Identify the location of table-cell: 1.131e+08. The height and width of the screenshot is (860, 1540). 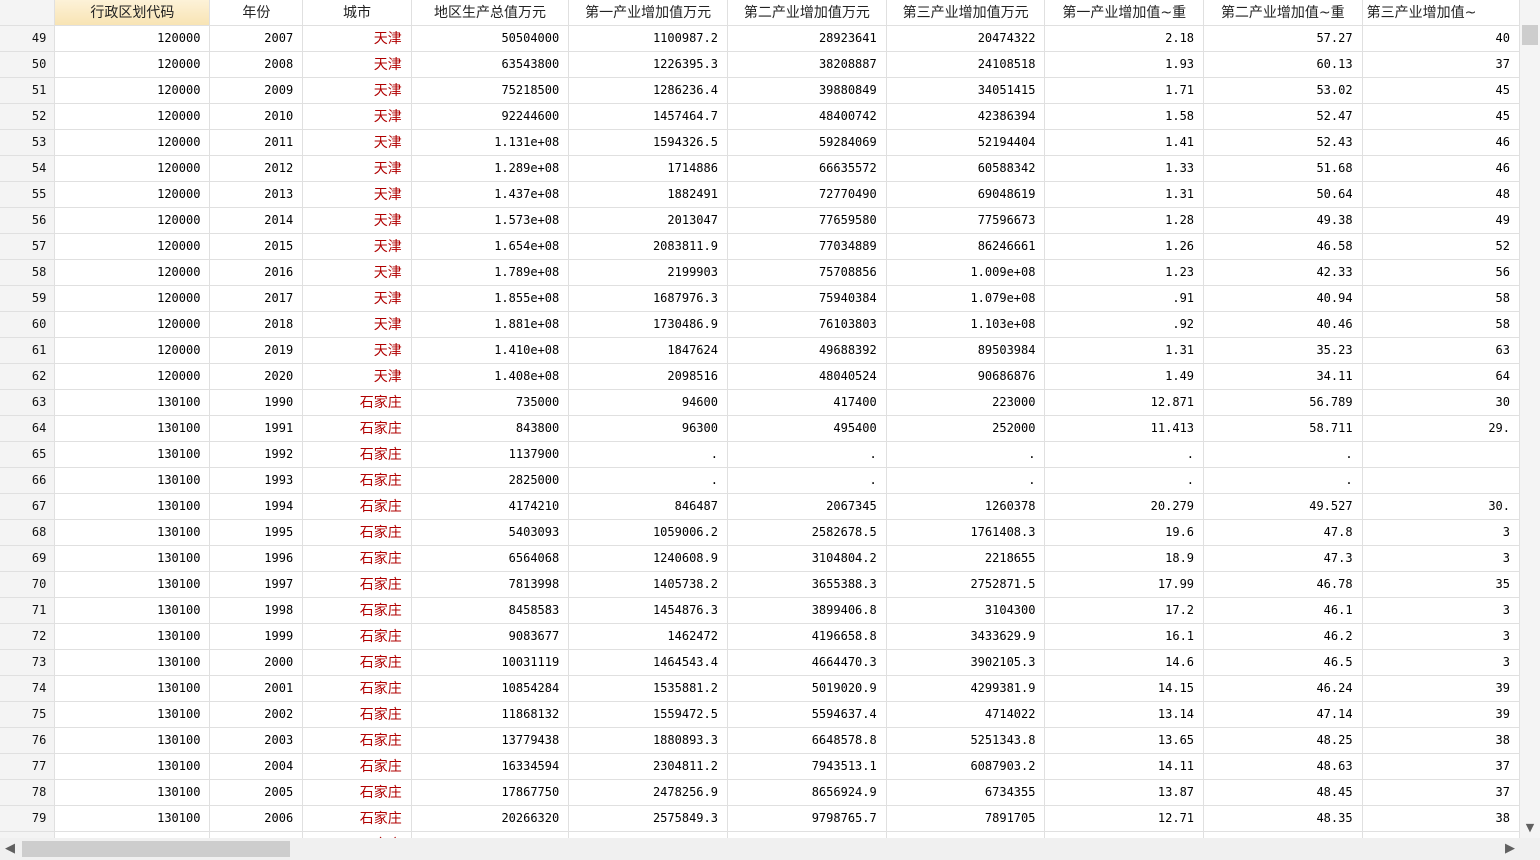
(490, 142).